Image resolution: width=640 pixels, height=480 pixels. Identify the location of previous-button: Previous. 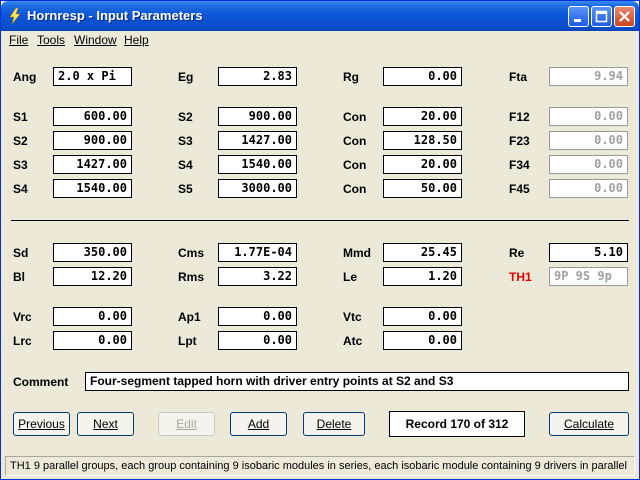
(41, 424).